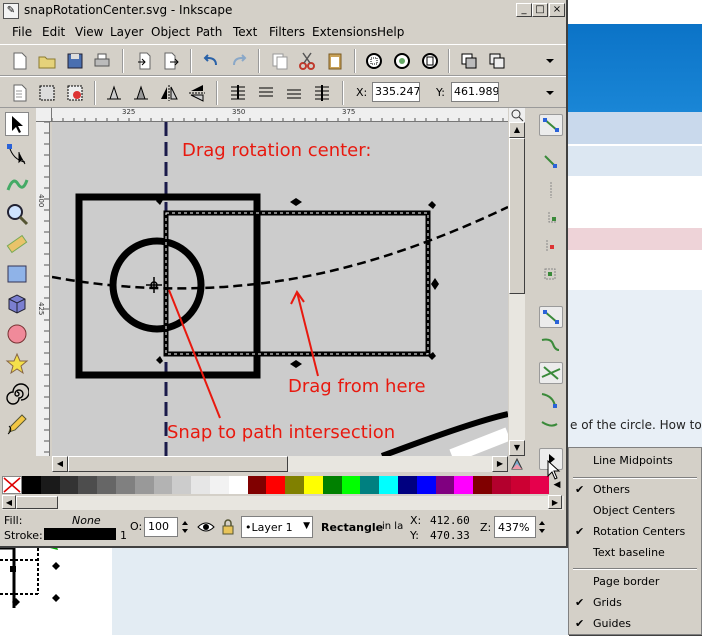 The image size is (702, 638). What do you see at coordinates (144, 61) in the screenshot?
I see `import-icon` at bounding box center [144, 61].